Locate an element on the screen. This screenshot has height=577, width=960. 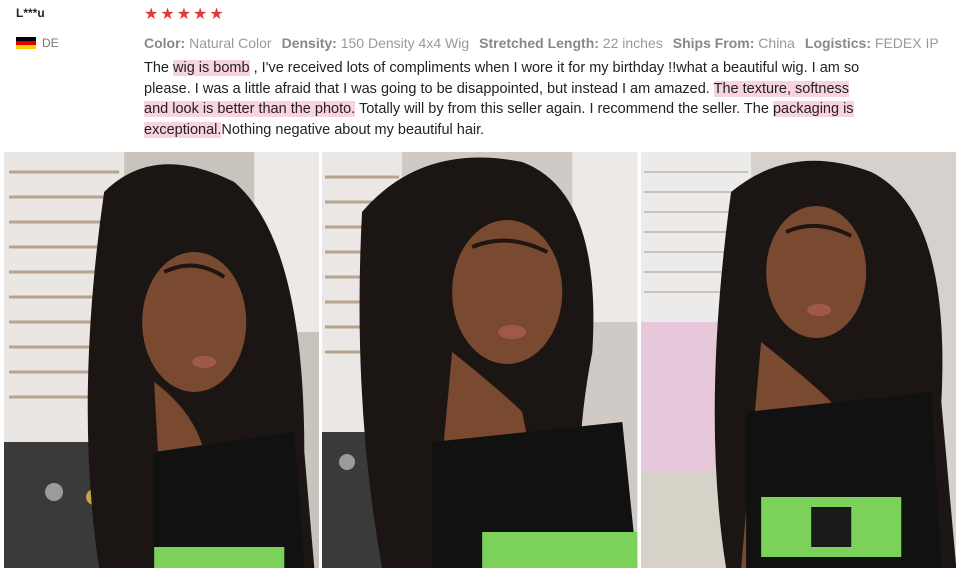
attr-color: Color: Natural Color is located at coordinates (208, 43).